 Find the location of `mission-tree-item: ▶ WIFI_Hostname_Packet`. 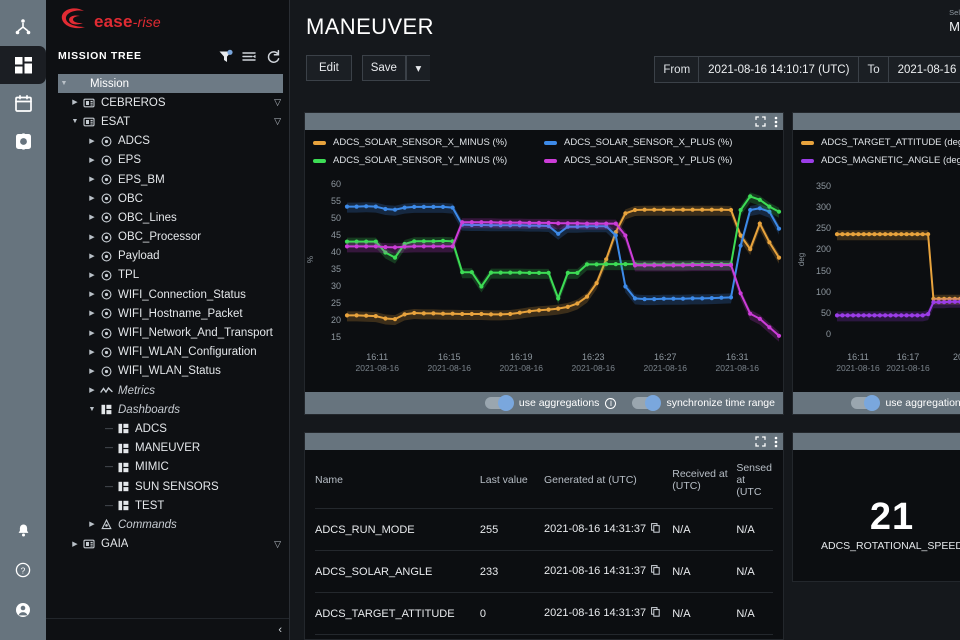

mission-tree-item: ▶ WIFI_Hostname_Packet is located at coordinates (167, 313).